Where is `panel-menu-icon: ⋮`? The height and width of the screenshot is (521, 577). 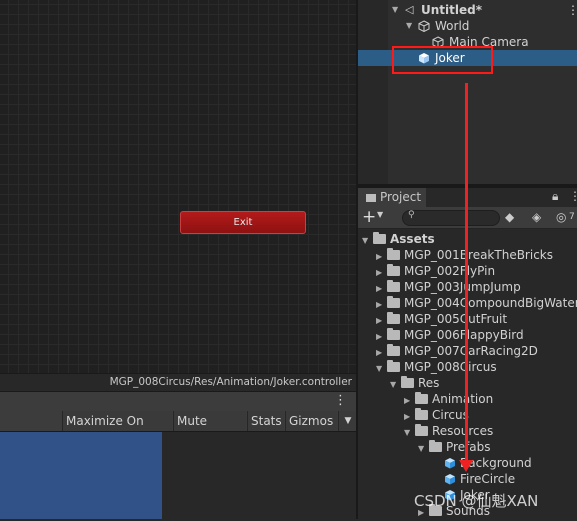
panel-menu-icon: ⋮ is located at coordinates (573, 196).